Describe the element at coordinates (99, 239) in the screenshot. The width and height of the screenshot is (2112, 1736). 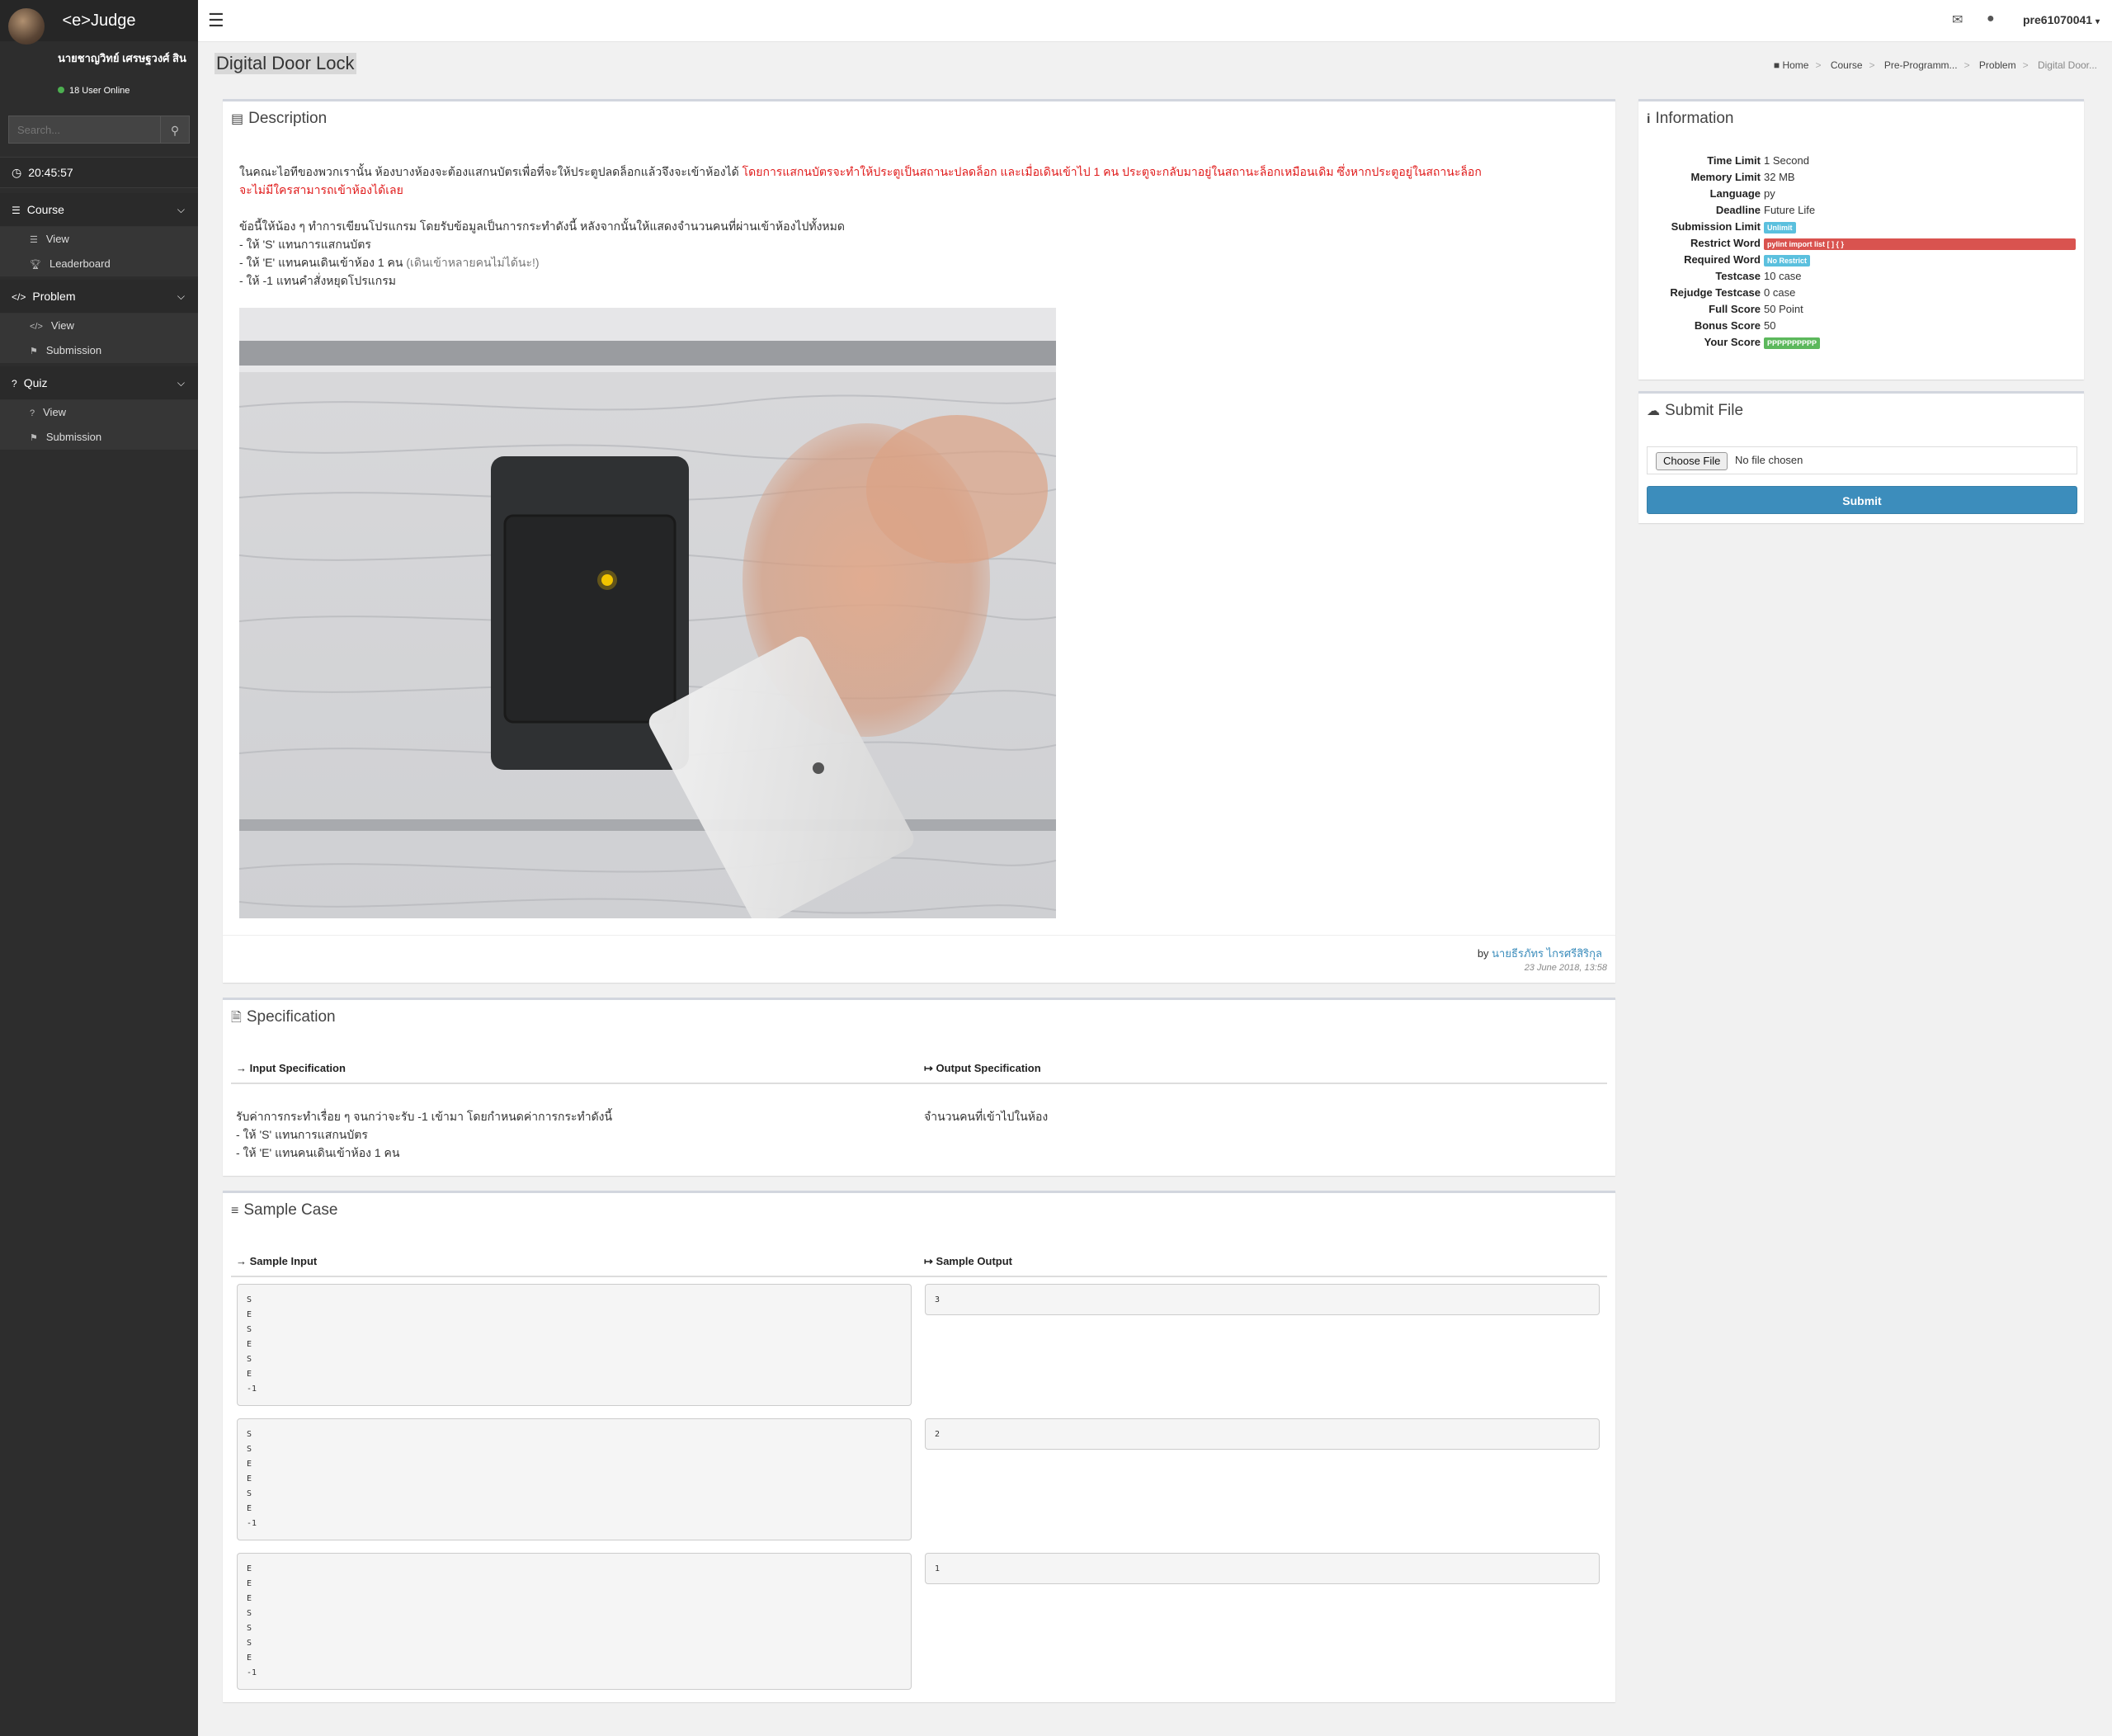
I see `menu-course-view: ☰ View` at that location.